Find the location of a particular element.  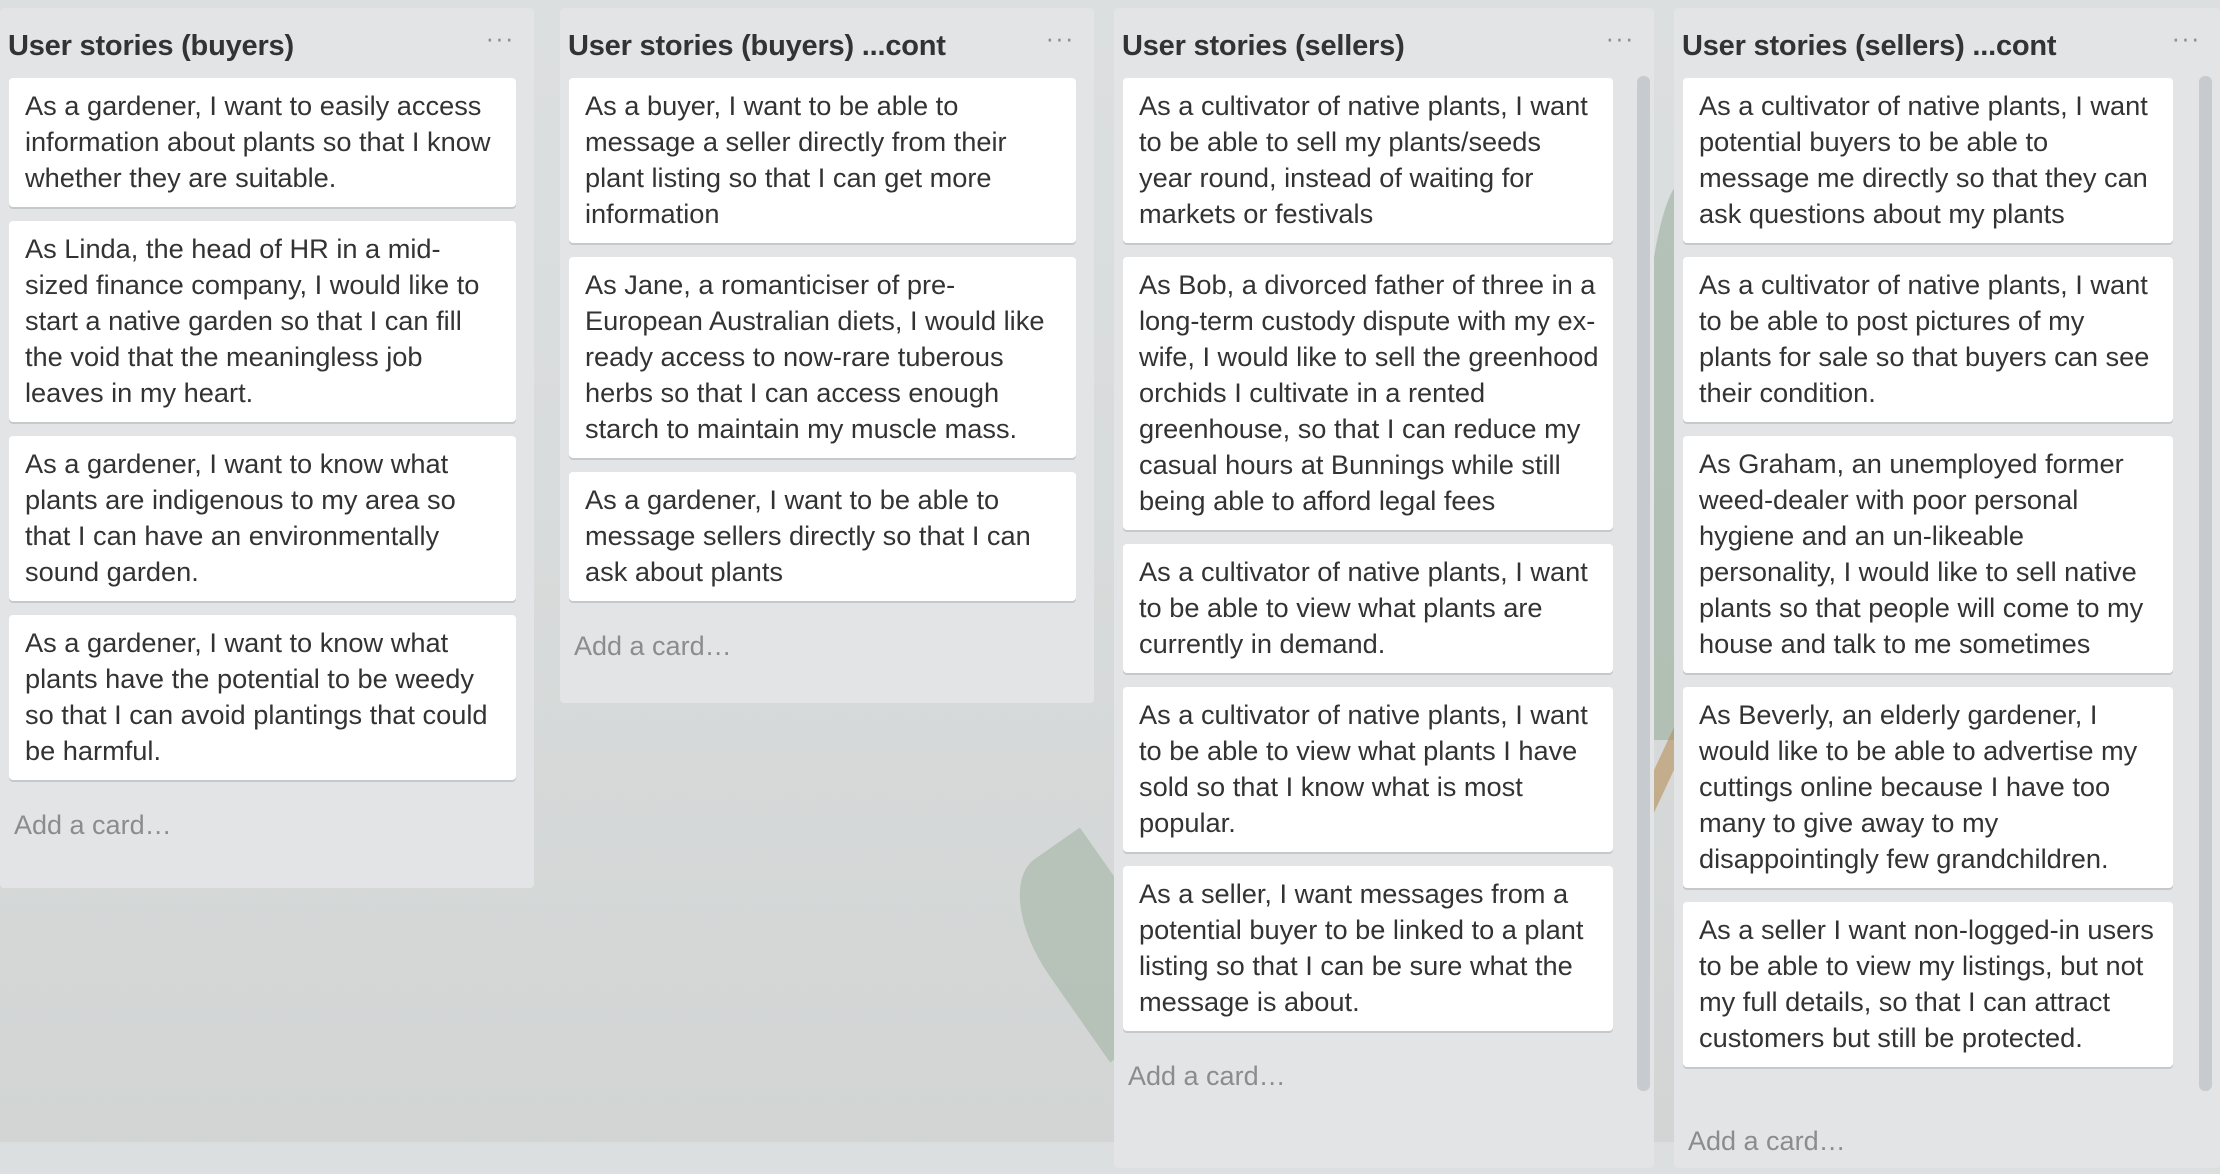

list-header: User stories (sellers) ··· is located at coordinates (1384, 43).